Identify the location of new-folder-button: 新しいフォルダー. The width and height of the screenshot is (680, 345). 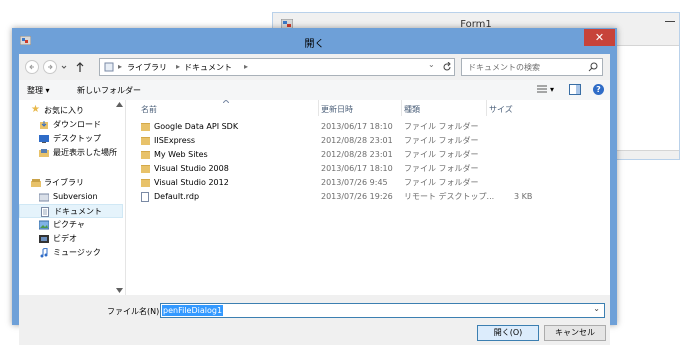
(109, 90).